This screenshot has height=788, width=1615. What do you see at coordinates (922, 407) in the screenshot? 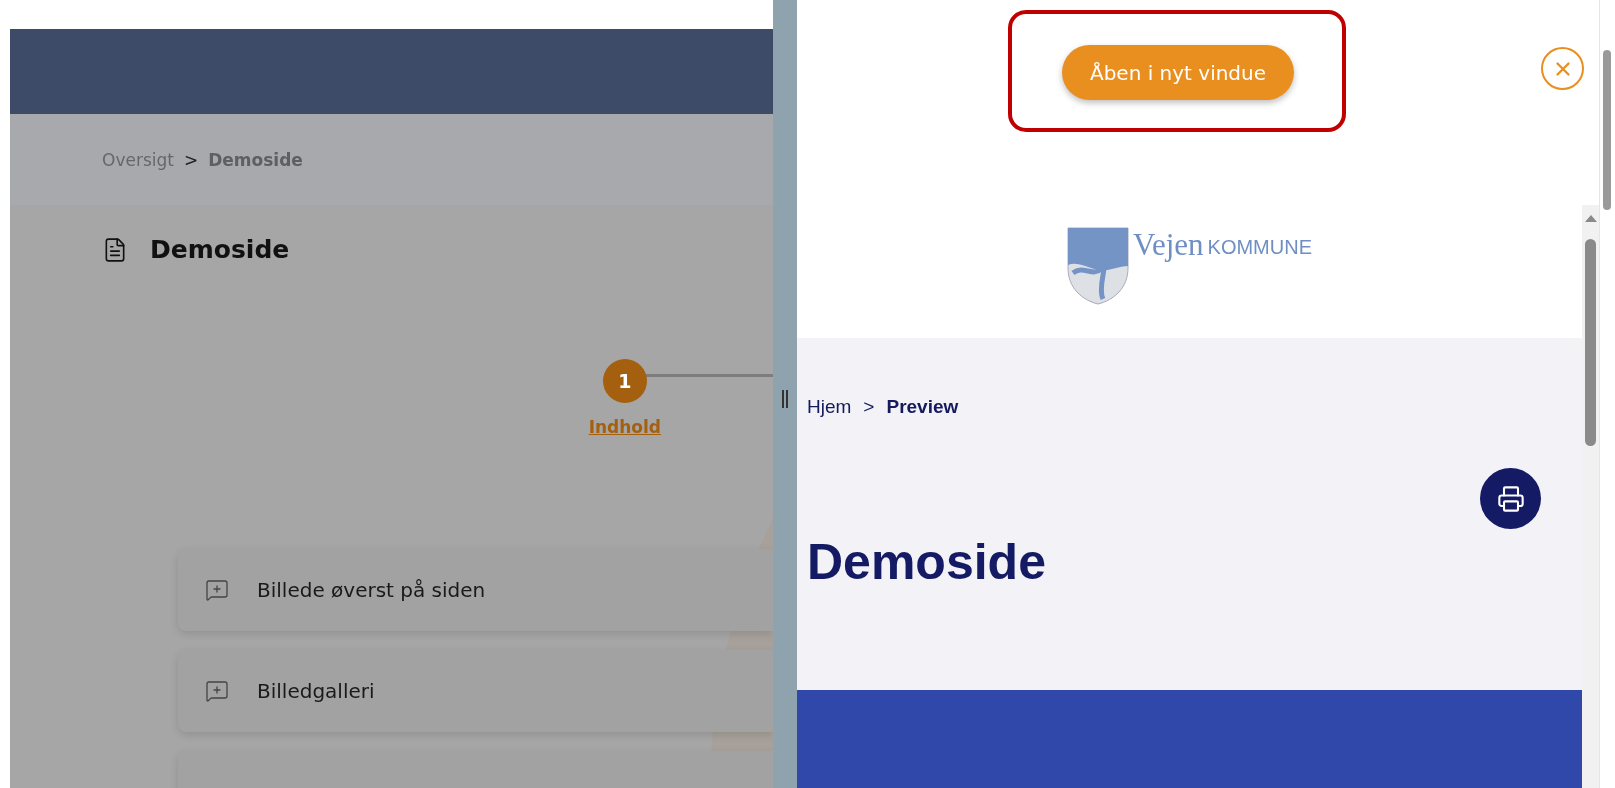
I see `breadcrumb-current: Preview` at bounding box center [922, 407].